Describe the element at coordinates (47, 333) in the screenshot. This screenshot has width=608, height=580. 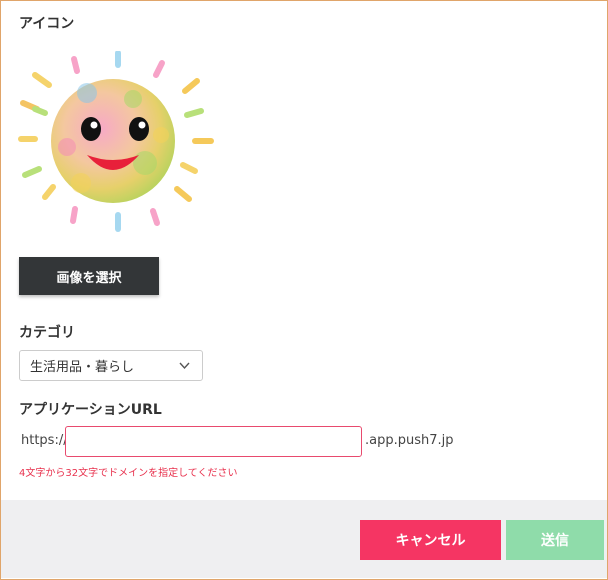
I see `category-label: カテゴリ` at that location.